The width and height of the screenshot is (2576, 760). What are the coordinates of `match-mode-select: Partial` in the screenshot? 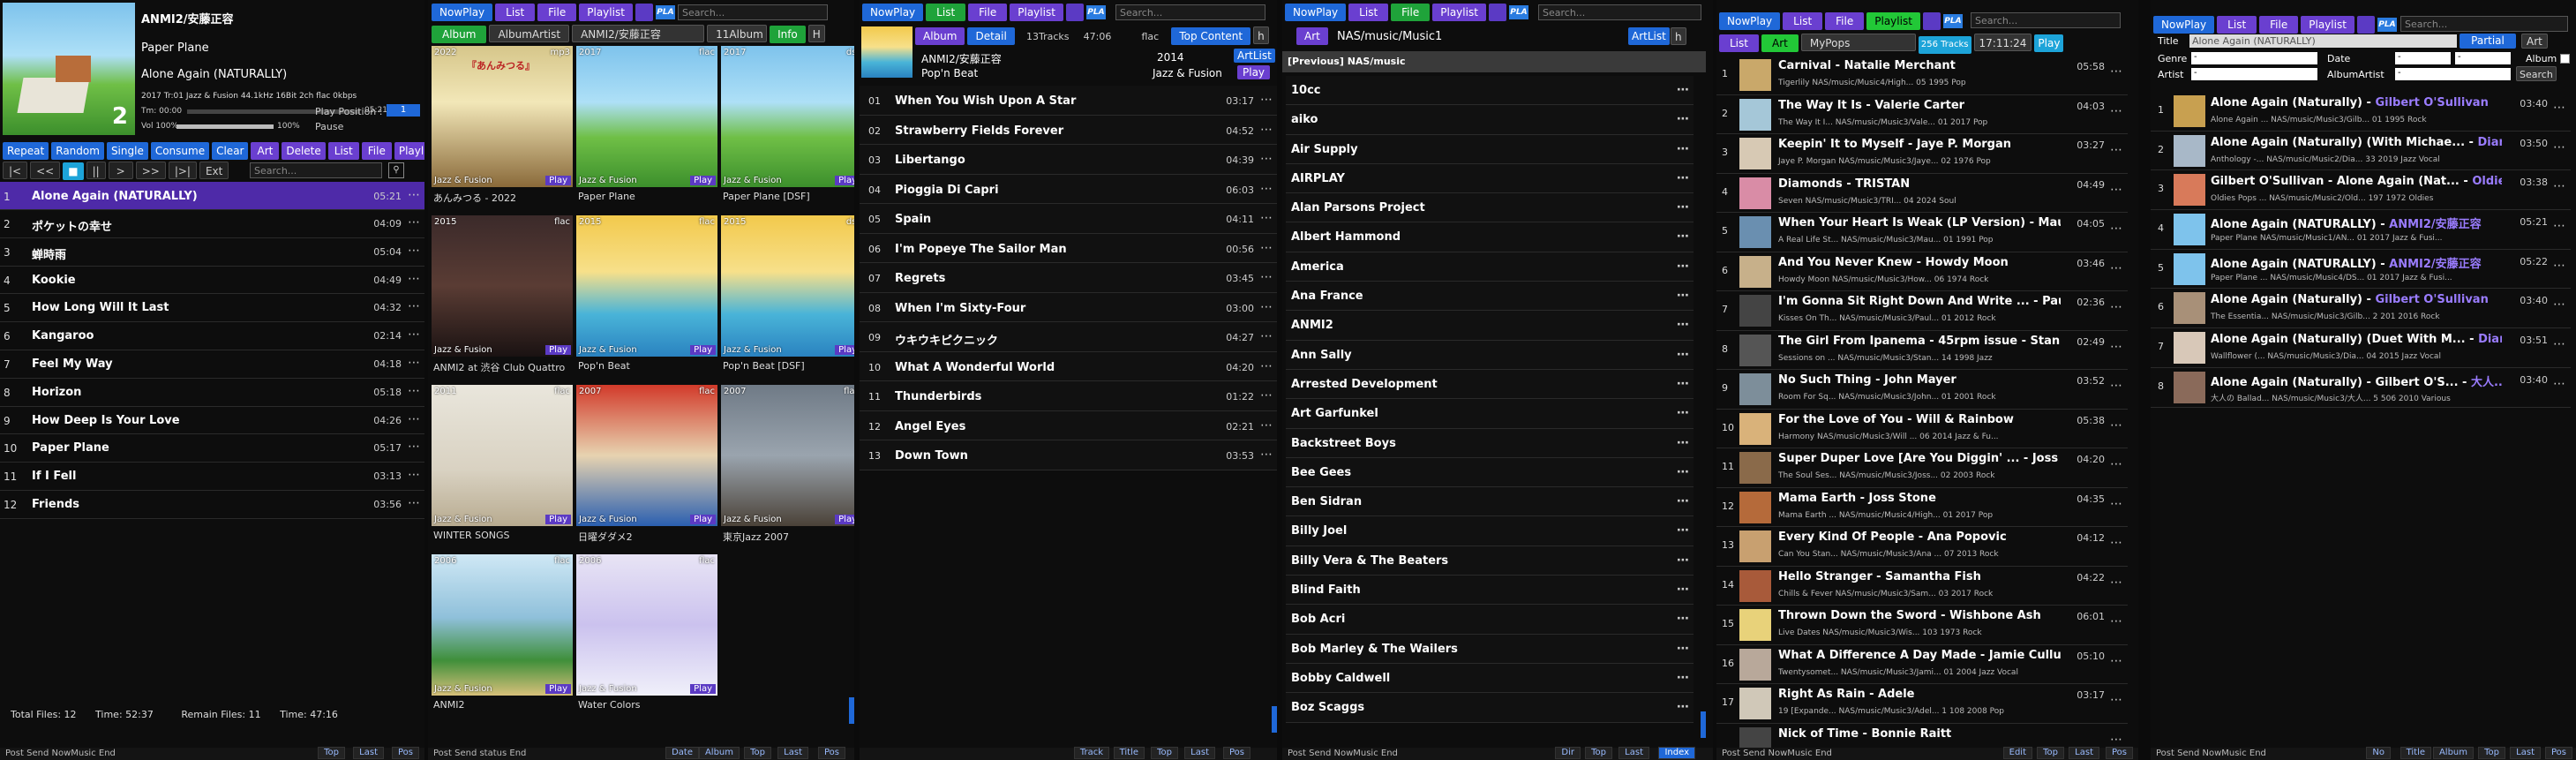 It's located at (2488, 41).